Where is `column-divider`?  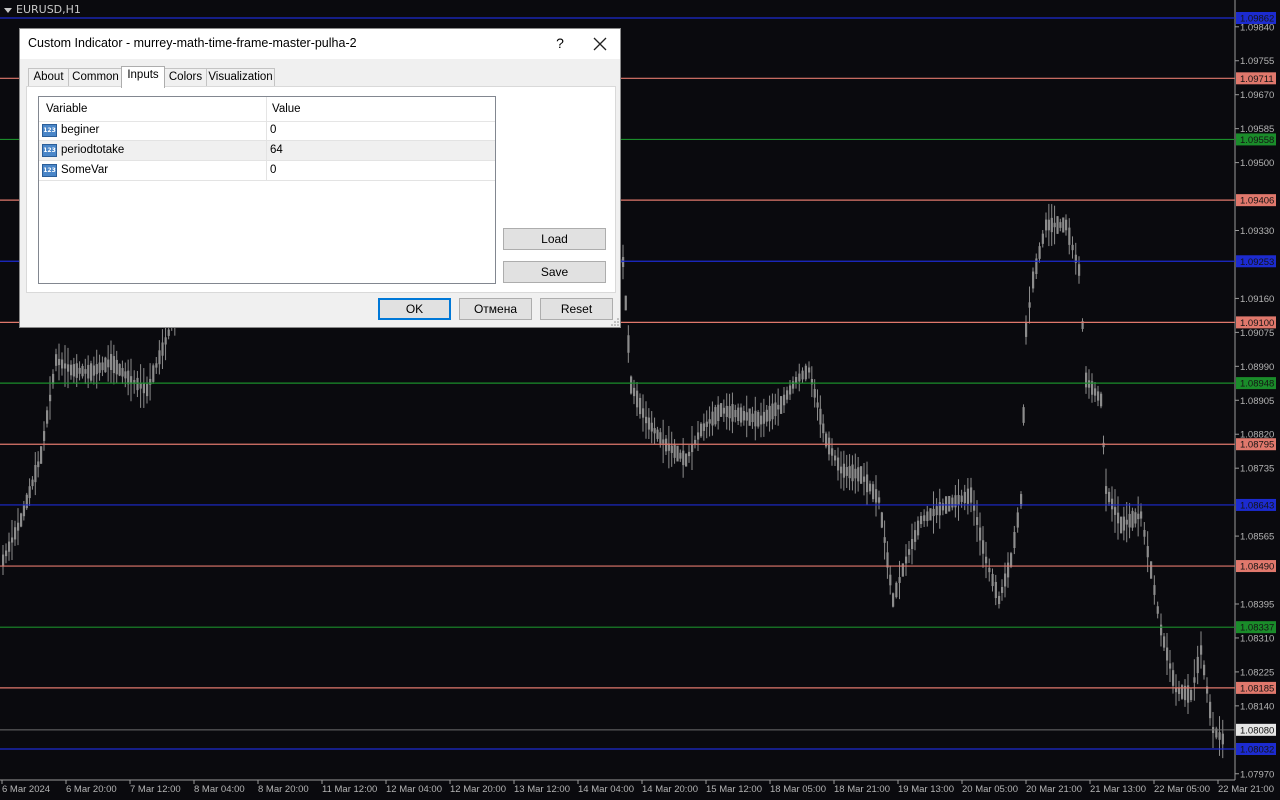
column-divider is located at coordinates (266, 109).